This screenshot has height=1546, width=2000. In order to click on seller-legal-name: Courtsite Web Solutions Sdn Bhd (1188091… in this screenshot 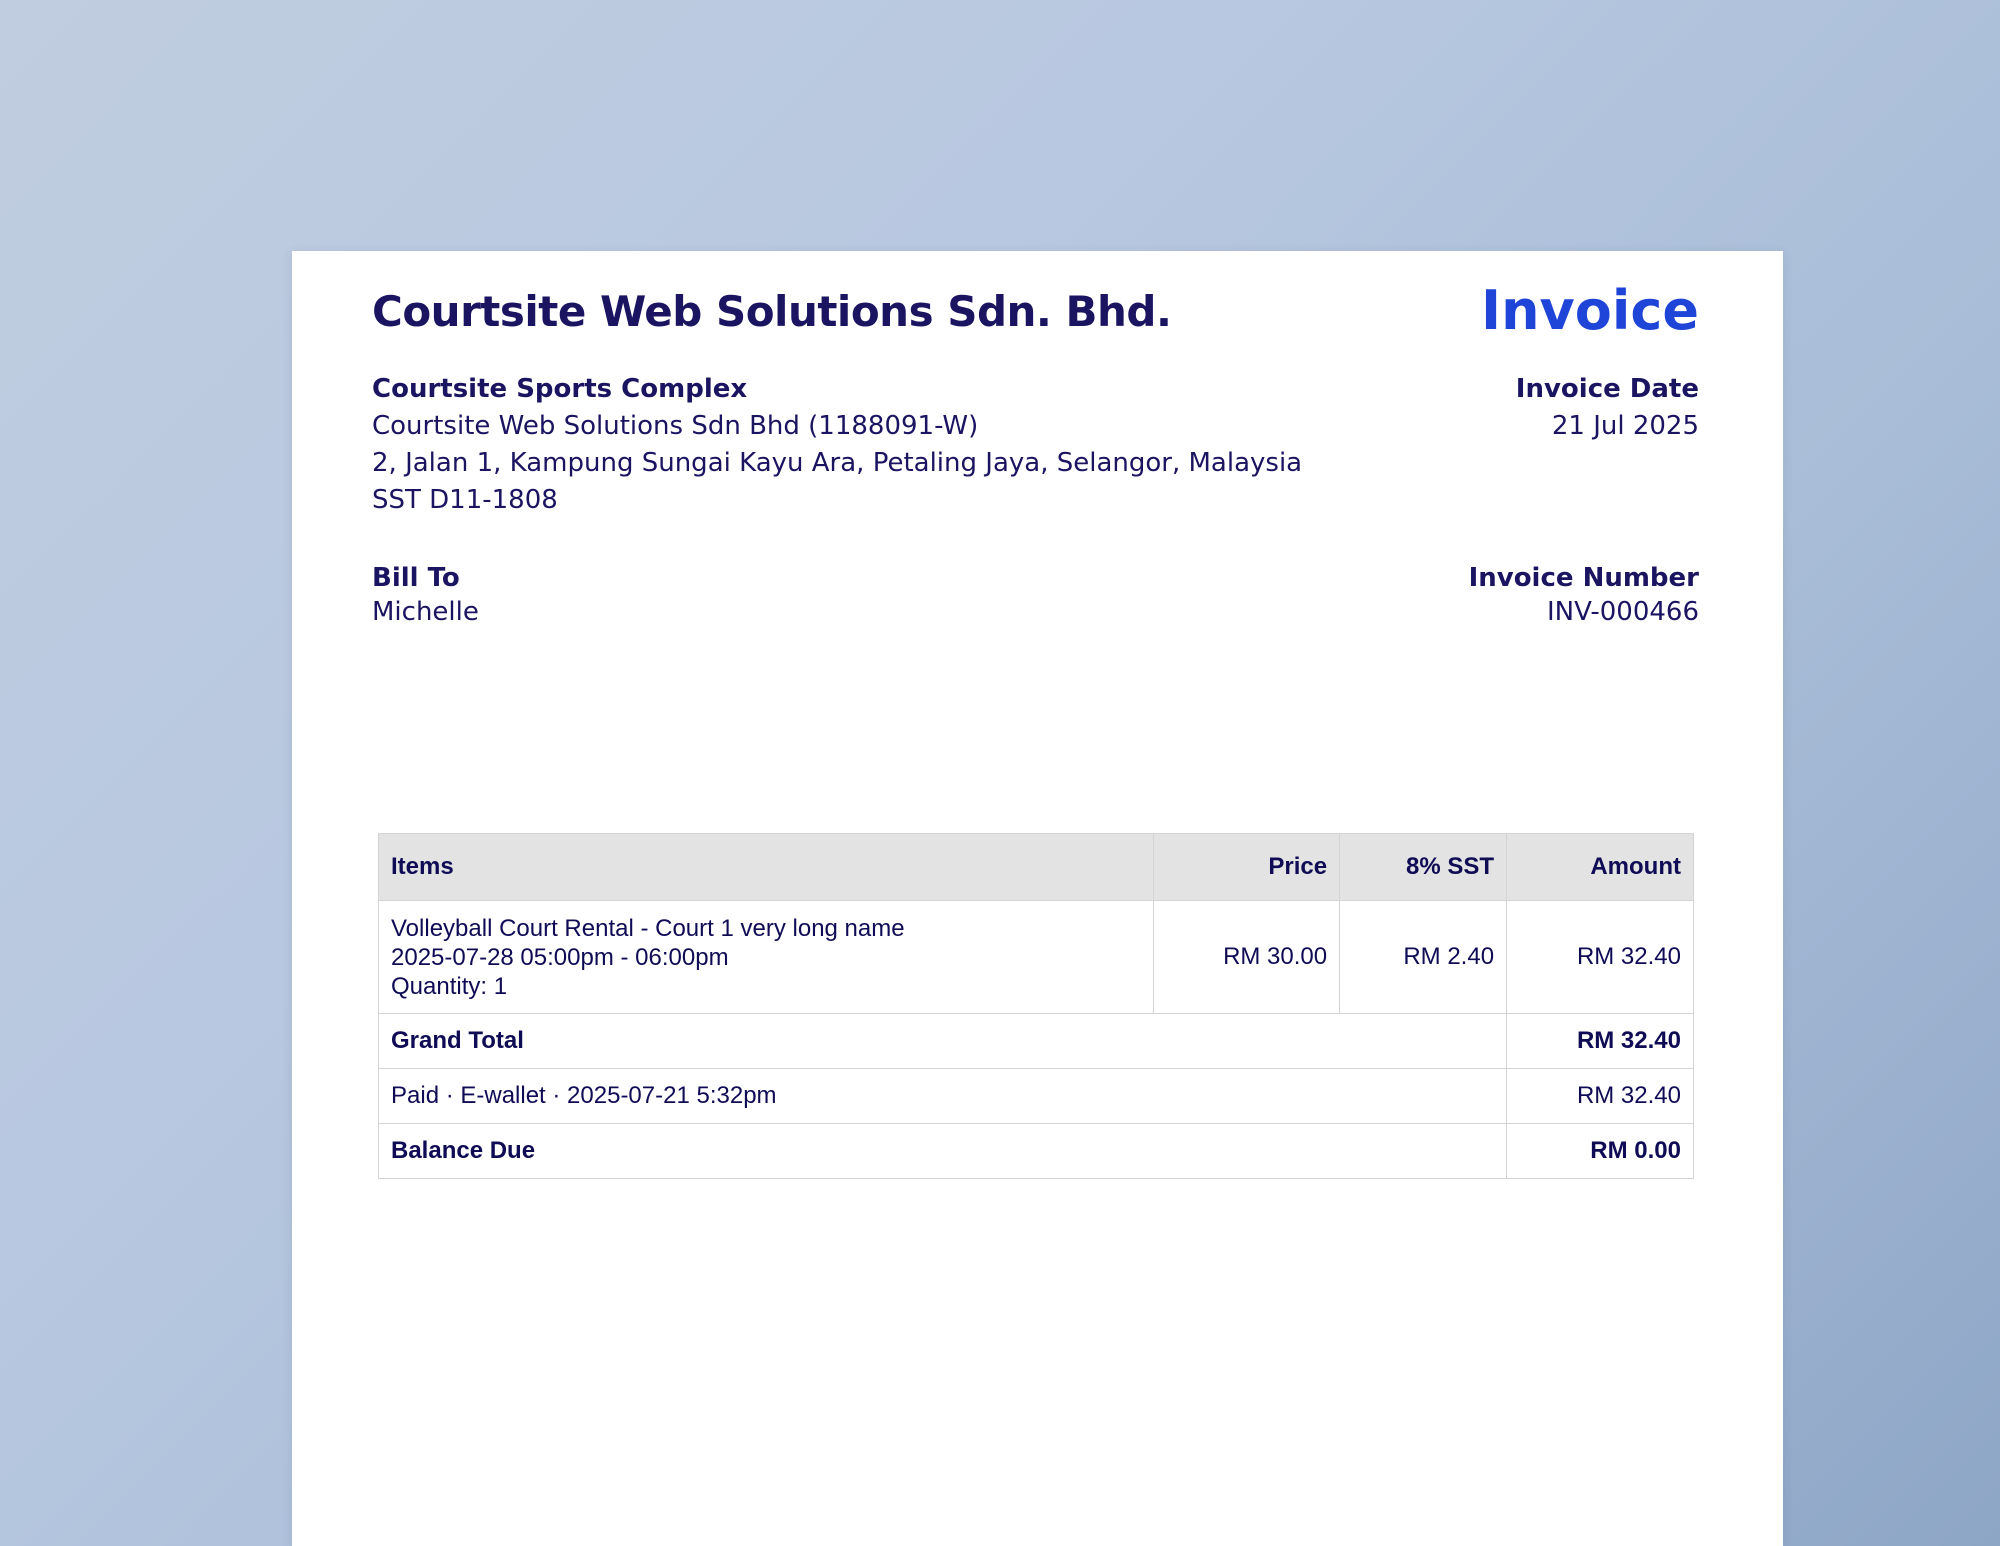, I will do `click(675, 426)`.